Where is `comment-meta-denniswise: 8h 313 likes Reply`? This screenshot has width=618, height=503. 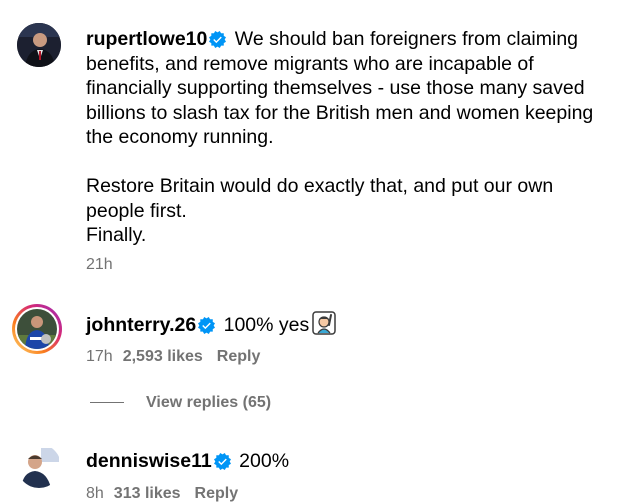
comment-meta-denniswise: 8h 313 likes Reply is located at coordinates (162, 494).